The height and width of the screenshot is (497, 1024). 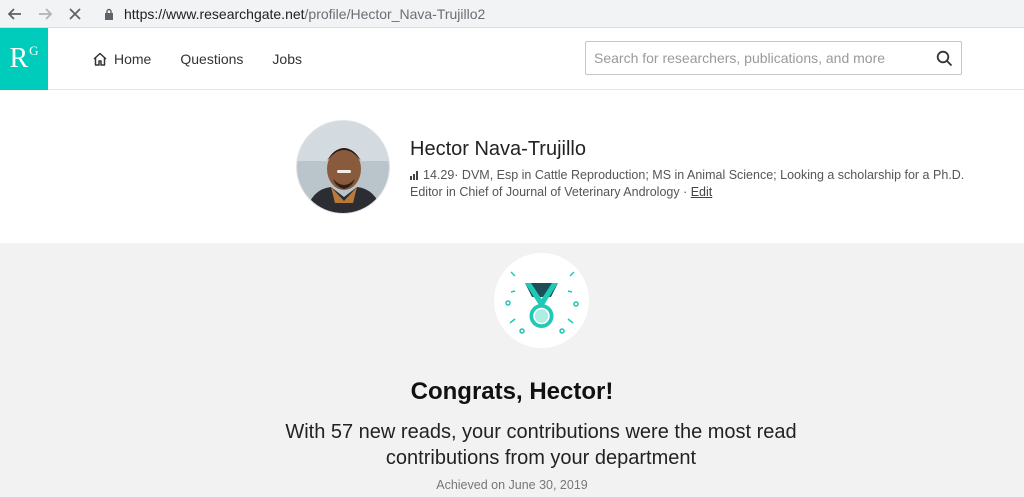 What do you see at coordinates (34, 50) in the screenshot?
I see `logo-letter-g: G` at bounding box center [34, 50].